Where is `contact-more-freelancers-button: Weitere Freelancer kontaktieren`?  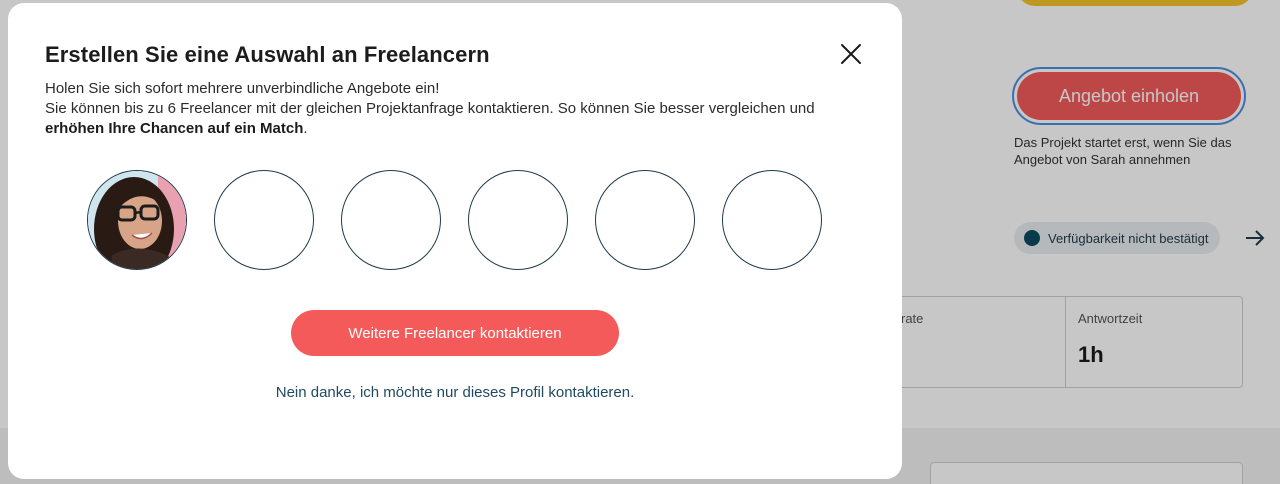
contact-more-freelancers-button: Weitere Freelancer kontaktieren is located at coordinates (455, 333).